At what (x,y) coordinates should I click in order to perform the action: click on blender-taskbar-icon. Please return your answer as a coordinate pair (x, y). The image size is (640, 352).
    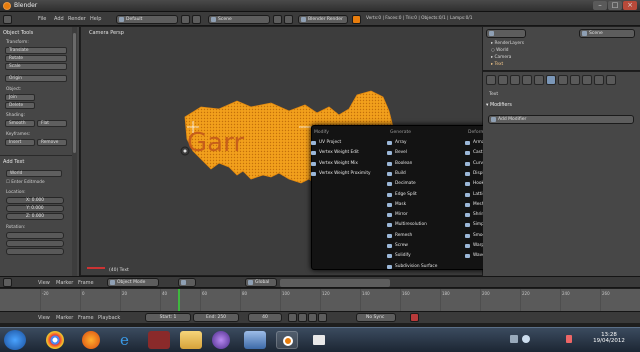
    Looking at the image, I should click on (287, 340).